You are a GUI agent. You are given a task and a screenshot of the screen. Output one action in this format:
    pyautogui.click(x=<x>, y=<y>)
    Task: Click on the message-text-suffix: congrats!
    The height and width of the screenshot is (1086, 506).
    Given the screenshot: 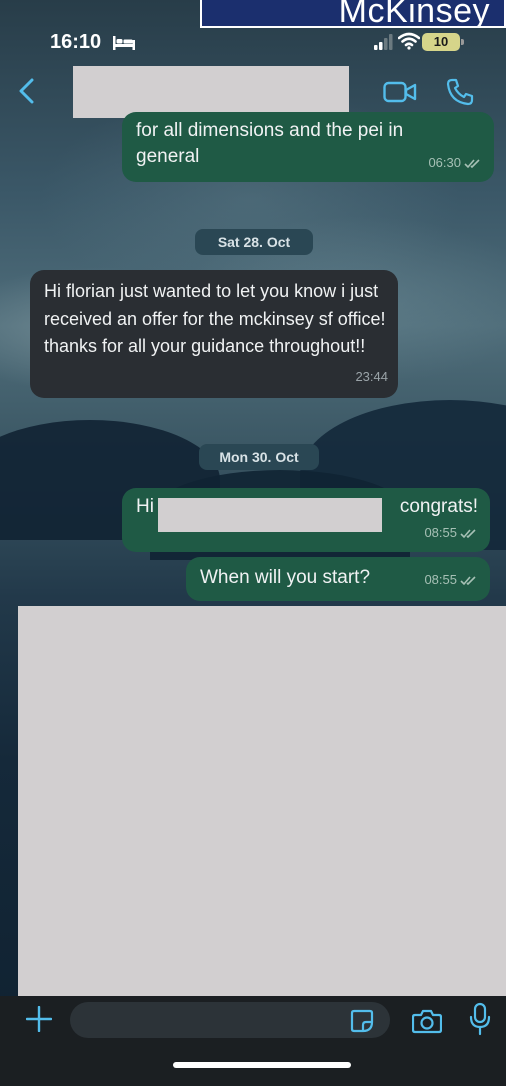 What is the action you would take?
    pyautogui.click(x=438, y=506)
    